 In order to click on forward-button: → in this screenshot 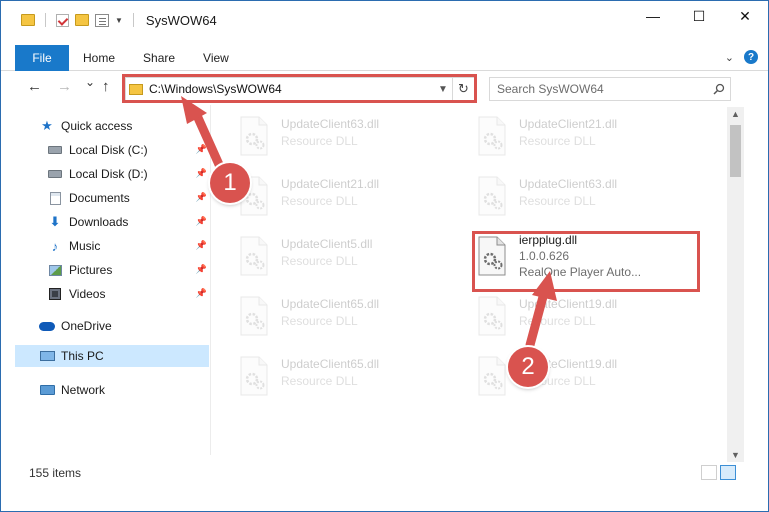, I will do `click(64, 86)`.